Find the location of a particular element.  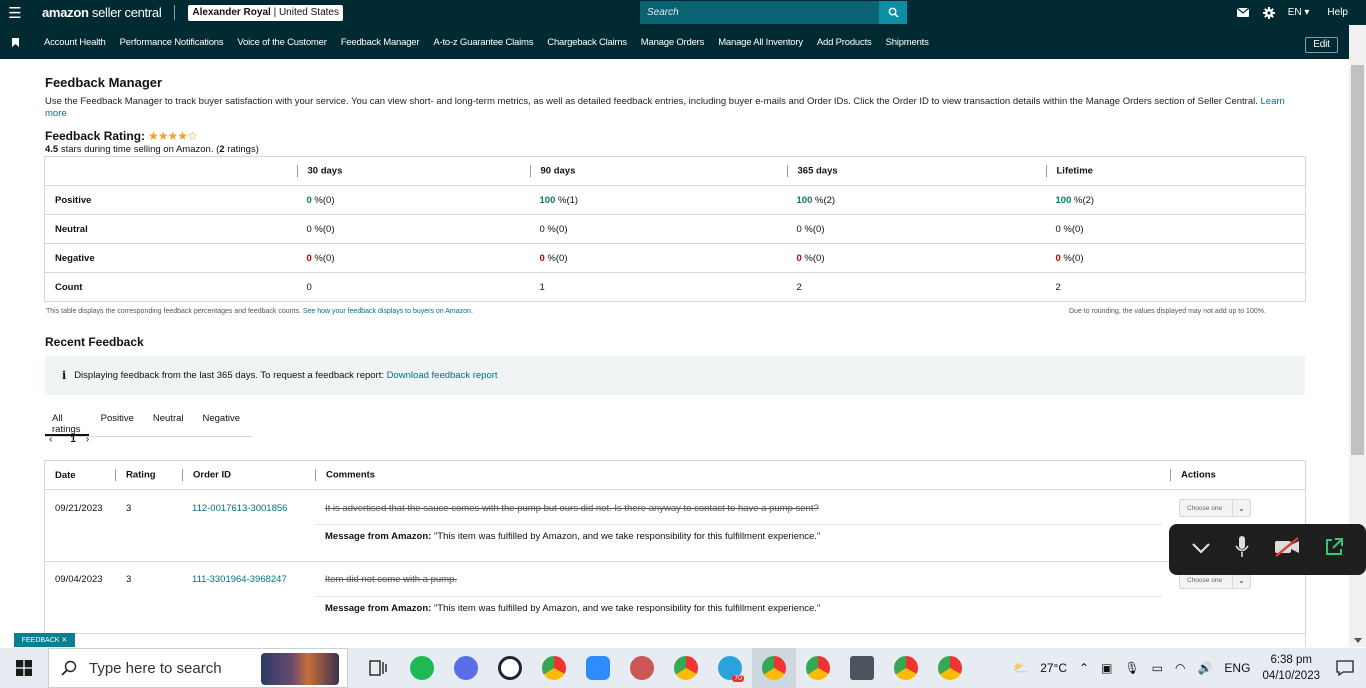

account-switcher: Alexander Royal | United States is located at coordinates (265, 12).